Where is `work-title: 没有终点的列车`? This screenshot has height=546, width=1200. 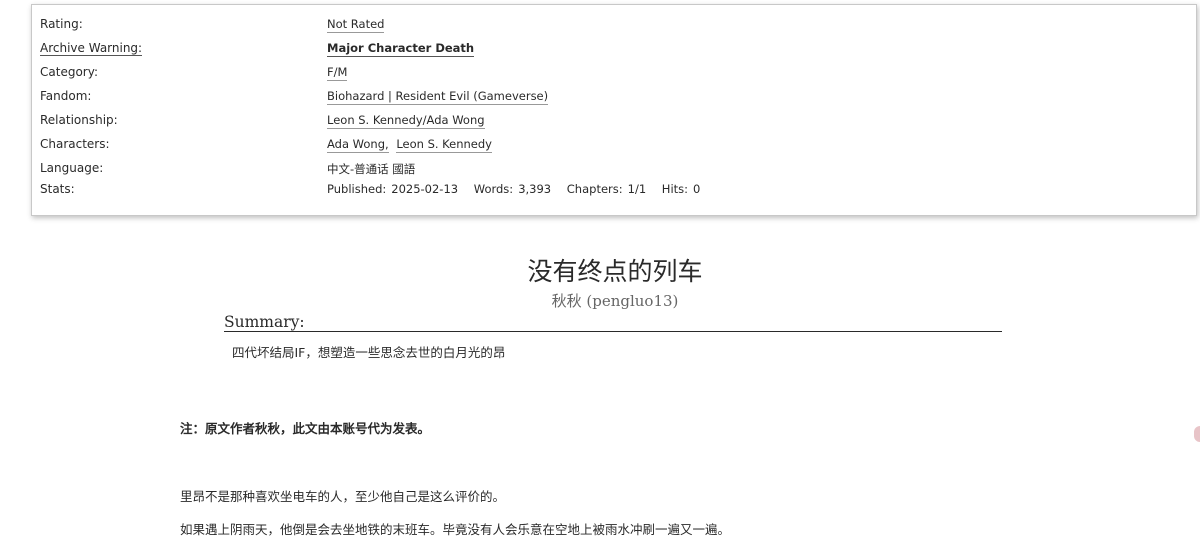 work-title: 没有终点的列车 is located at coordinates (615, 271).